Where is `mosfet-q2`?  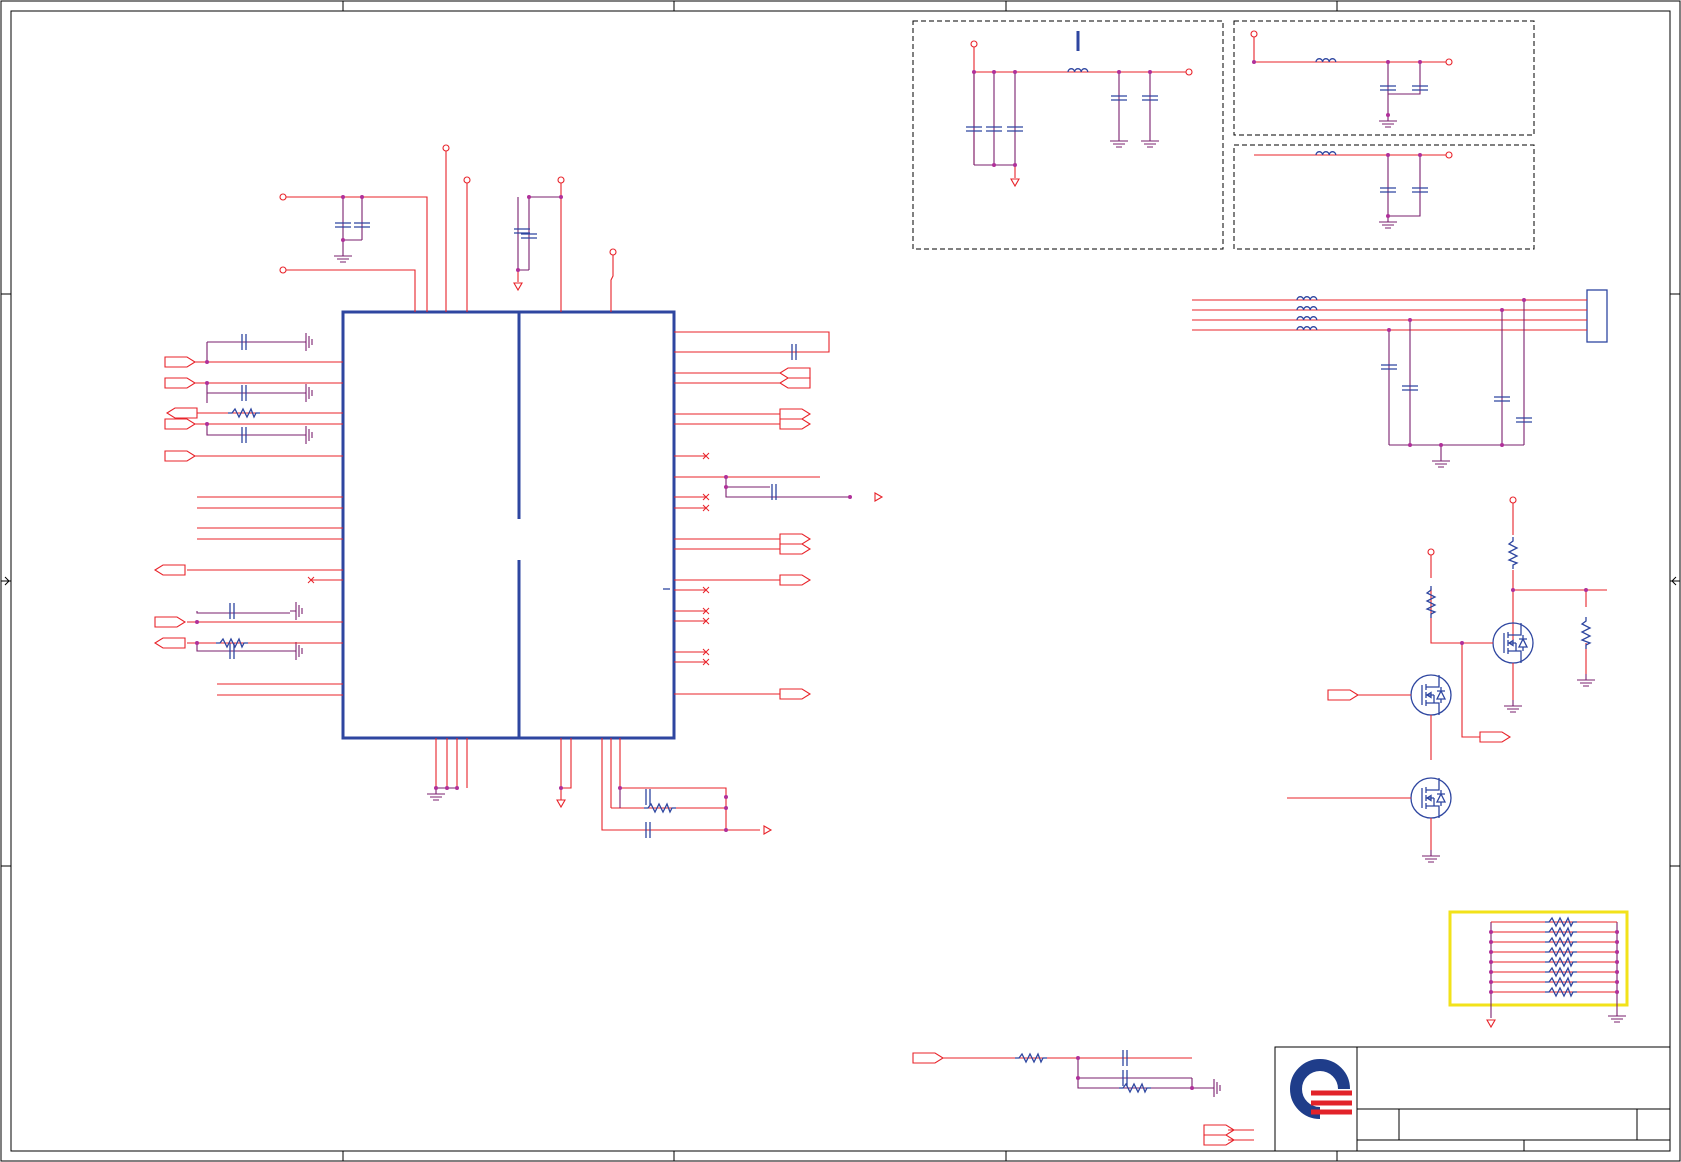
mosfet-q2 is located at coordinates (1431, 695).